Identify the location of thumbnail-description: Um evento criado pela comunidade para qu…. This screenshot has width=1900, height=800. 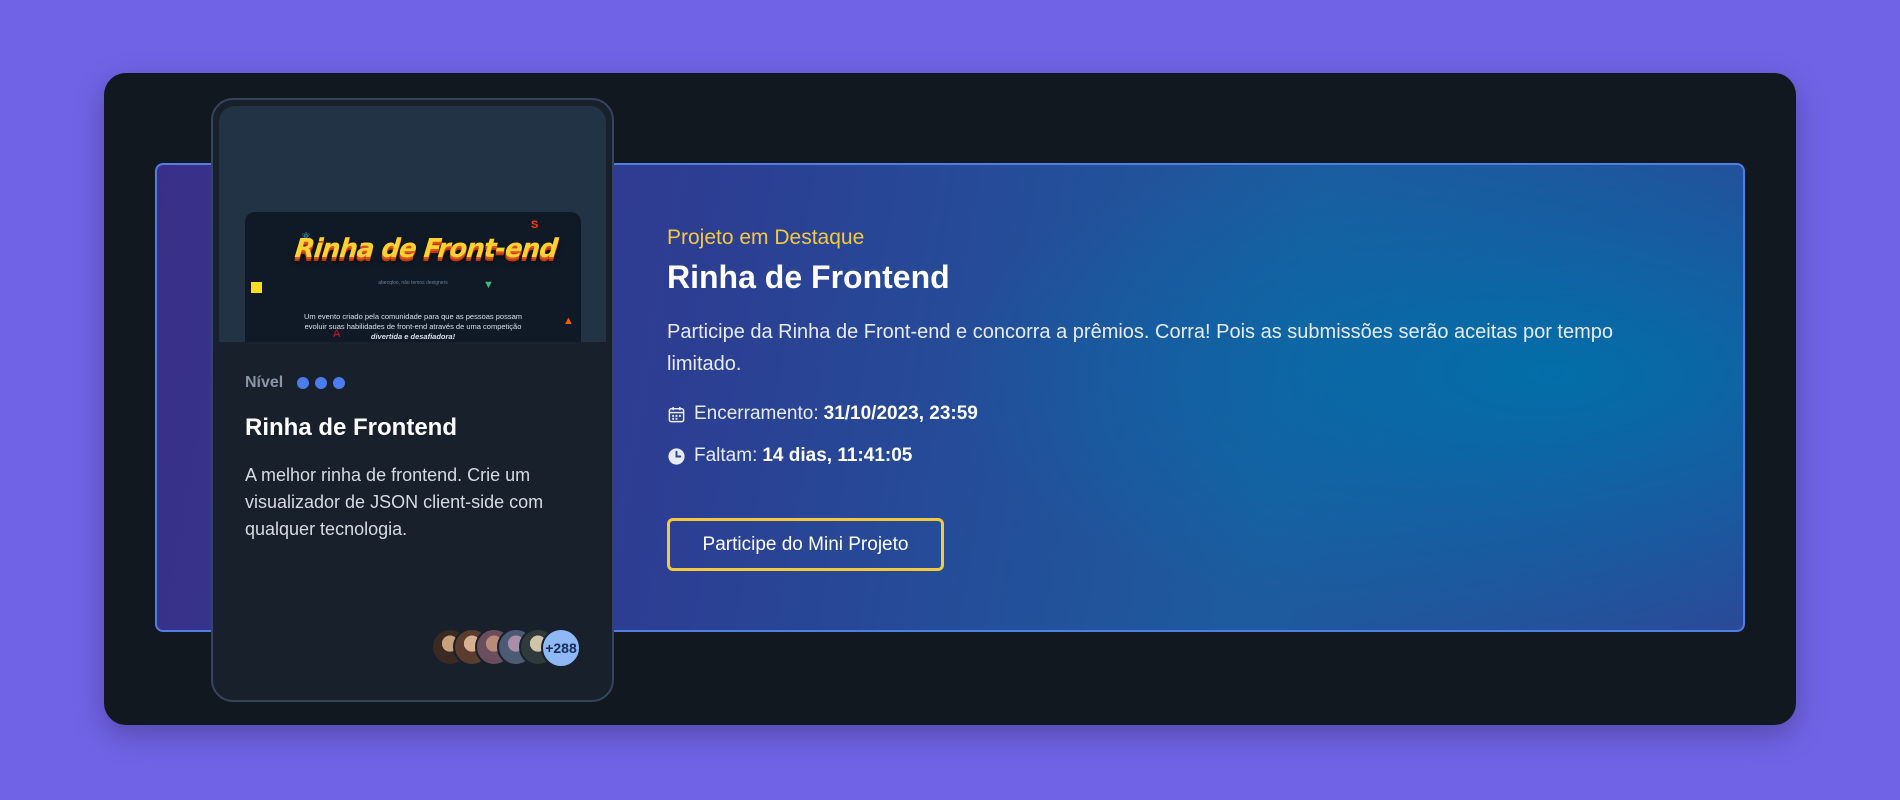
(413, 326).